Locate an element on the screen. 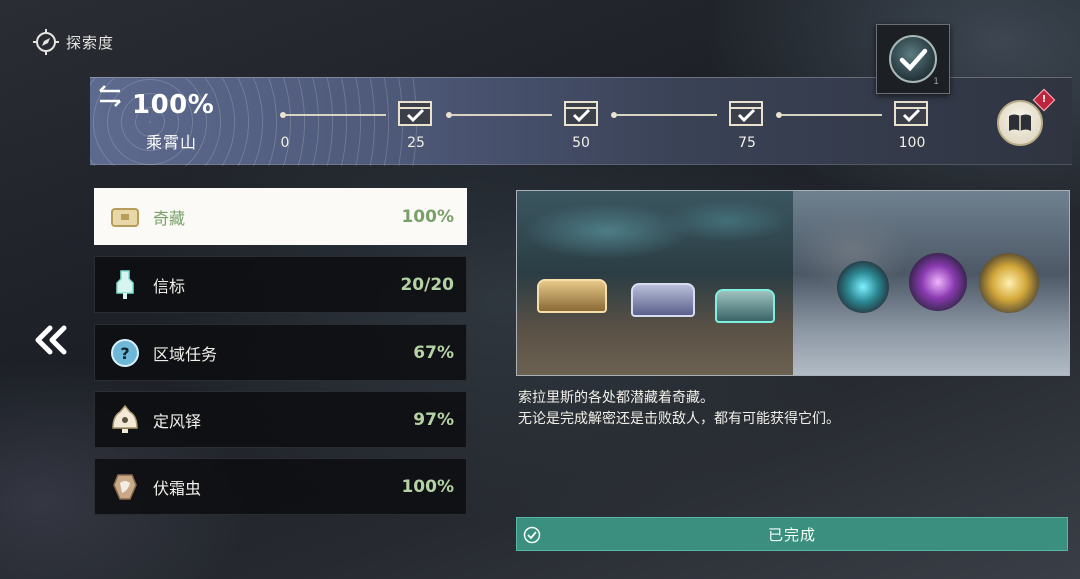  category-name: 奇藏 is located at coordinates (169, 218).